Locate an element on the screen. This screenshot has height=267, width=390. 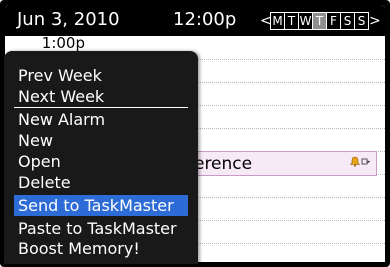
calendar-header: Jun 3, 2010 12:00p < M T W T F S S > is located at coordinates (195, 20).